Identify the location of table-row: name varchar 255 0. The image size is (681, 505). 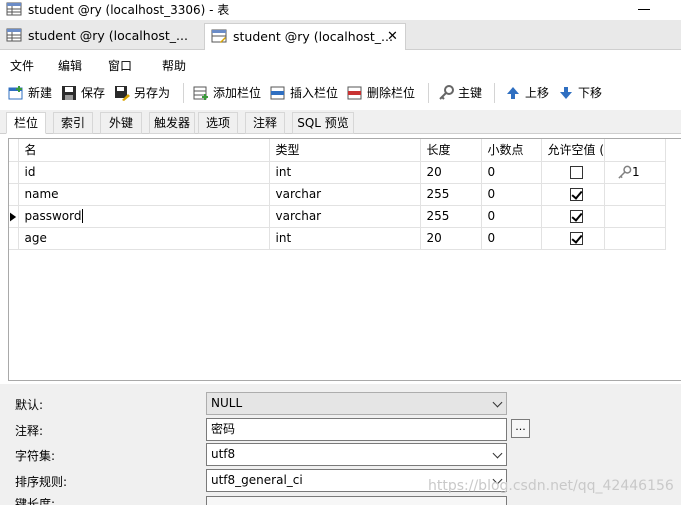
(337, 194).